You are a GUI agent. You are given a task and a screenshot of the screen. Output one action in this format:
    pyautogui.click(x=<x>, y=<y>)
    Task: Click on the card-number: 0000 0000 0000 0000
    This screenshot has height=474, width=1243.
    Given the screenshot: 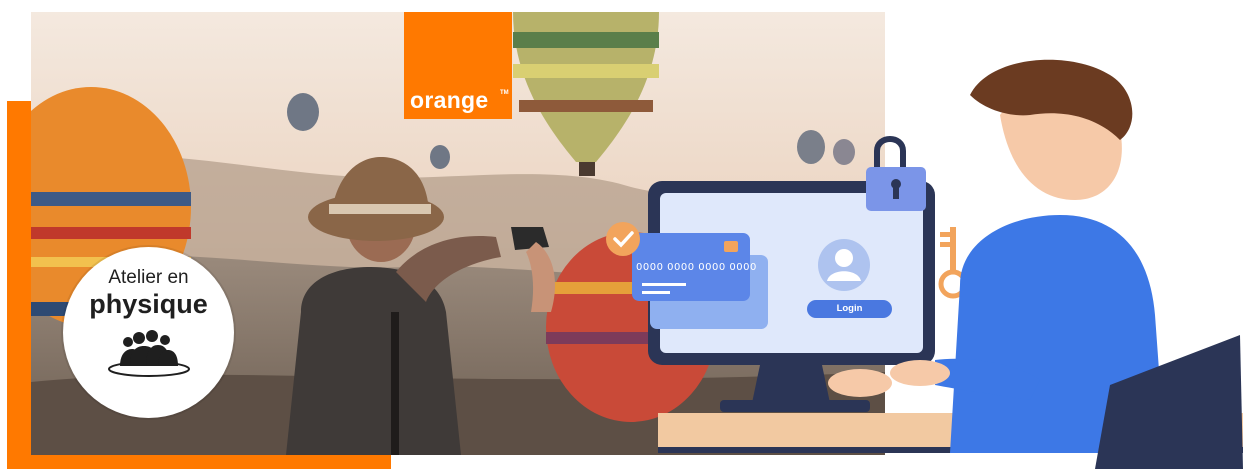 What is the action you would take?
    pyautogui.click(x=696, y=267)
    